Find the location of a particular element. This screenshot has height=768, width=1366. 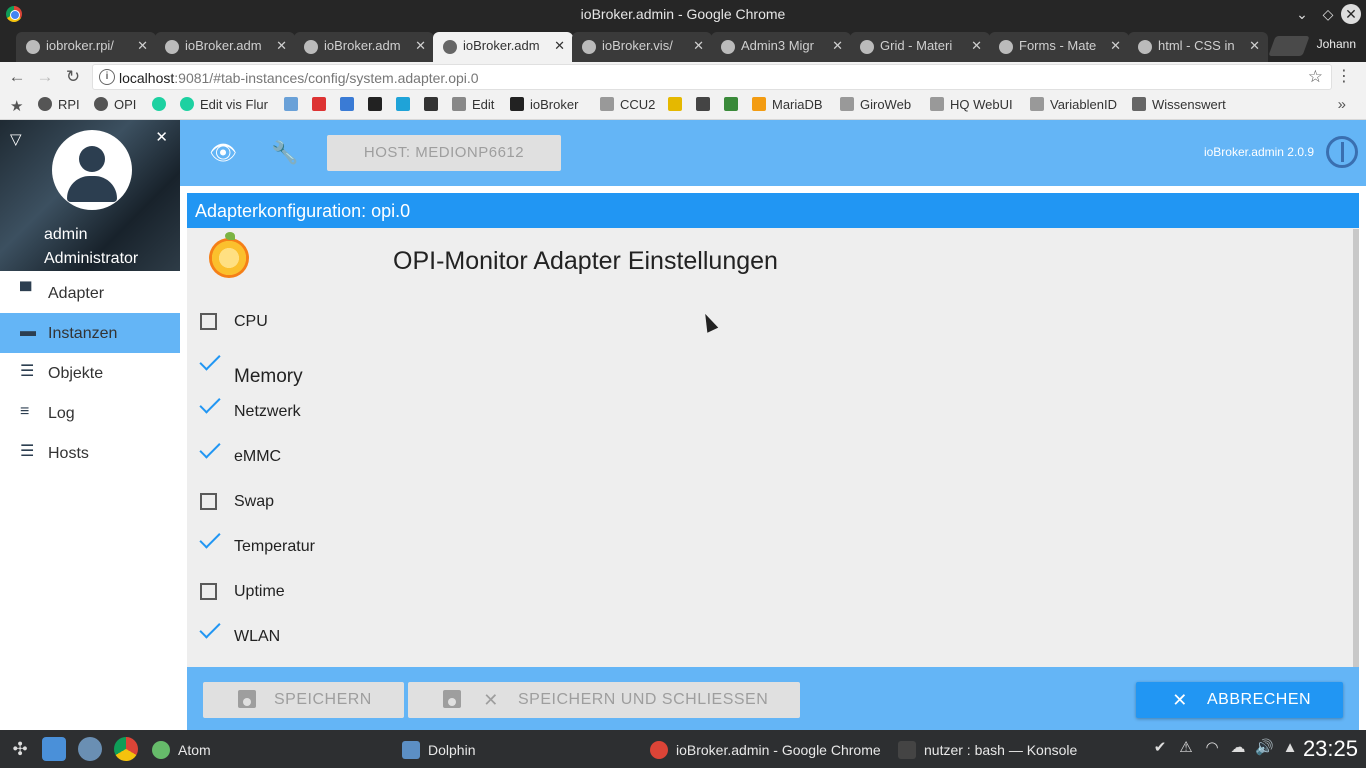

new-tab-button is located at coordinates (1289, 46).